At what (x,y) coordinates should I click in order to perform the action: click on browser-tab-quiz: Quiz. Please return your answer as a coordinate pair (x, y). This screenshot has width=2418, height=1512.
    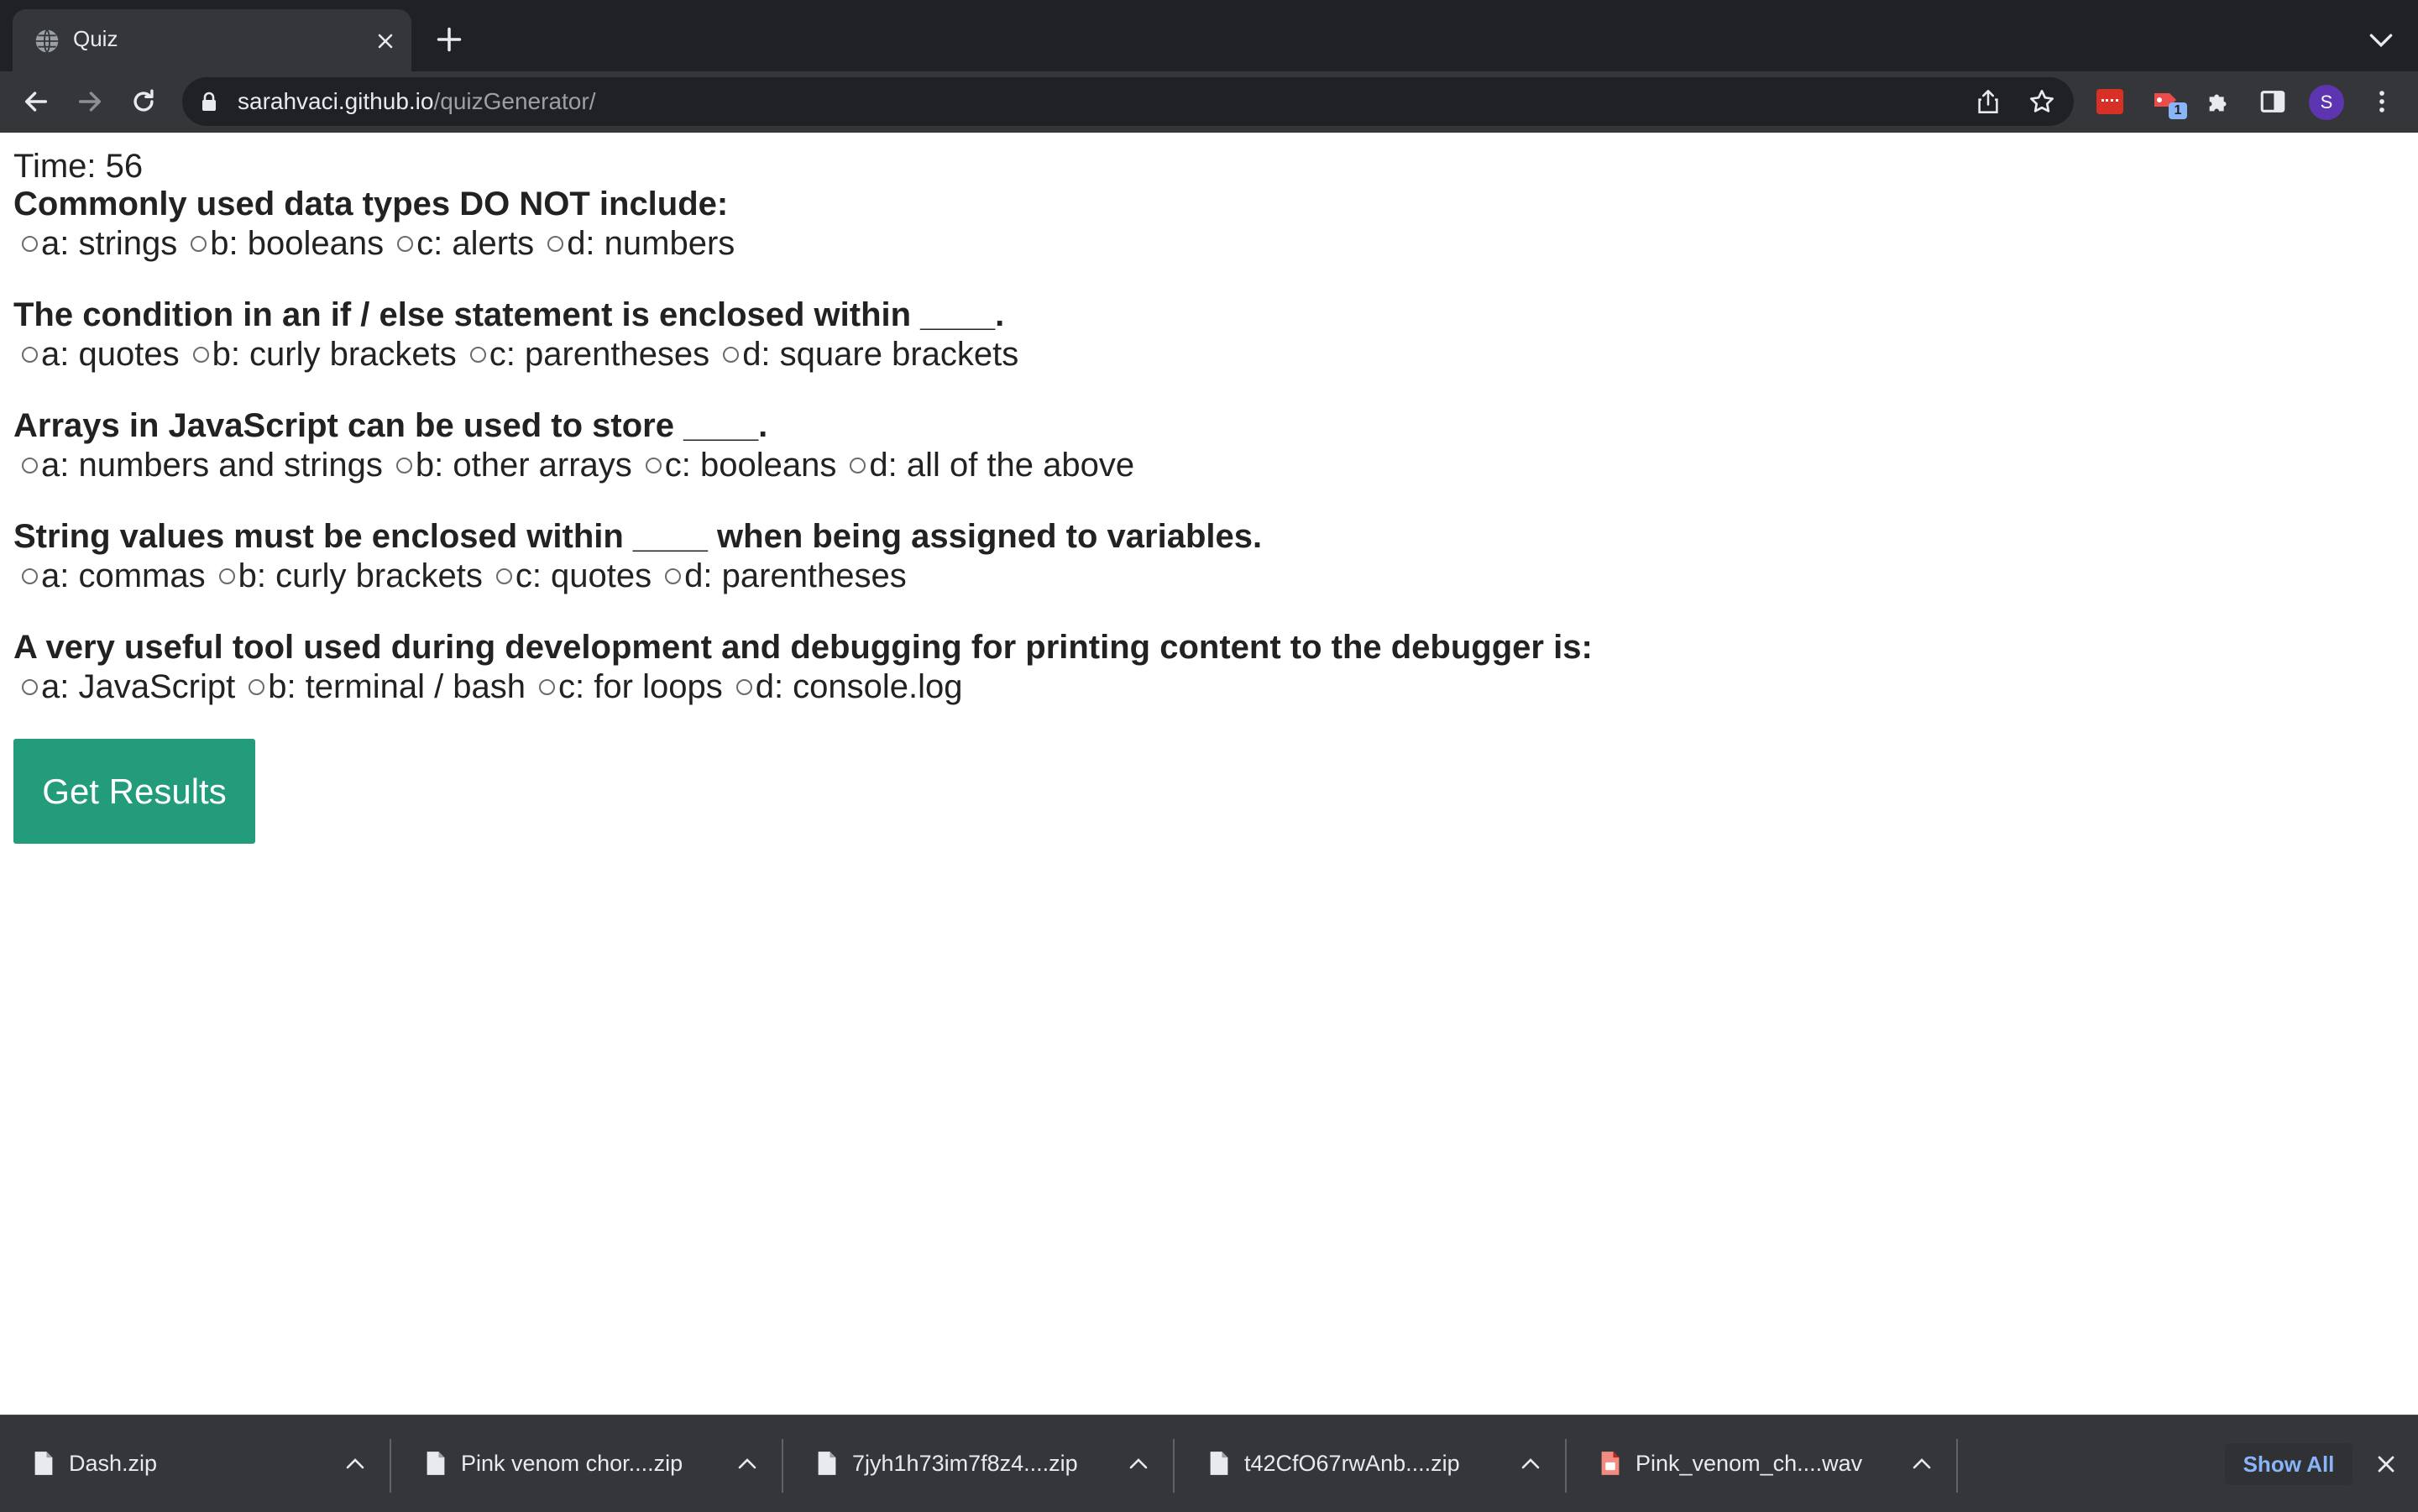
    Looking at the image, I should click on (212, 40).